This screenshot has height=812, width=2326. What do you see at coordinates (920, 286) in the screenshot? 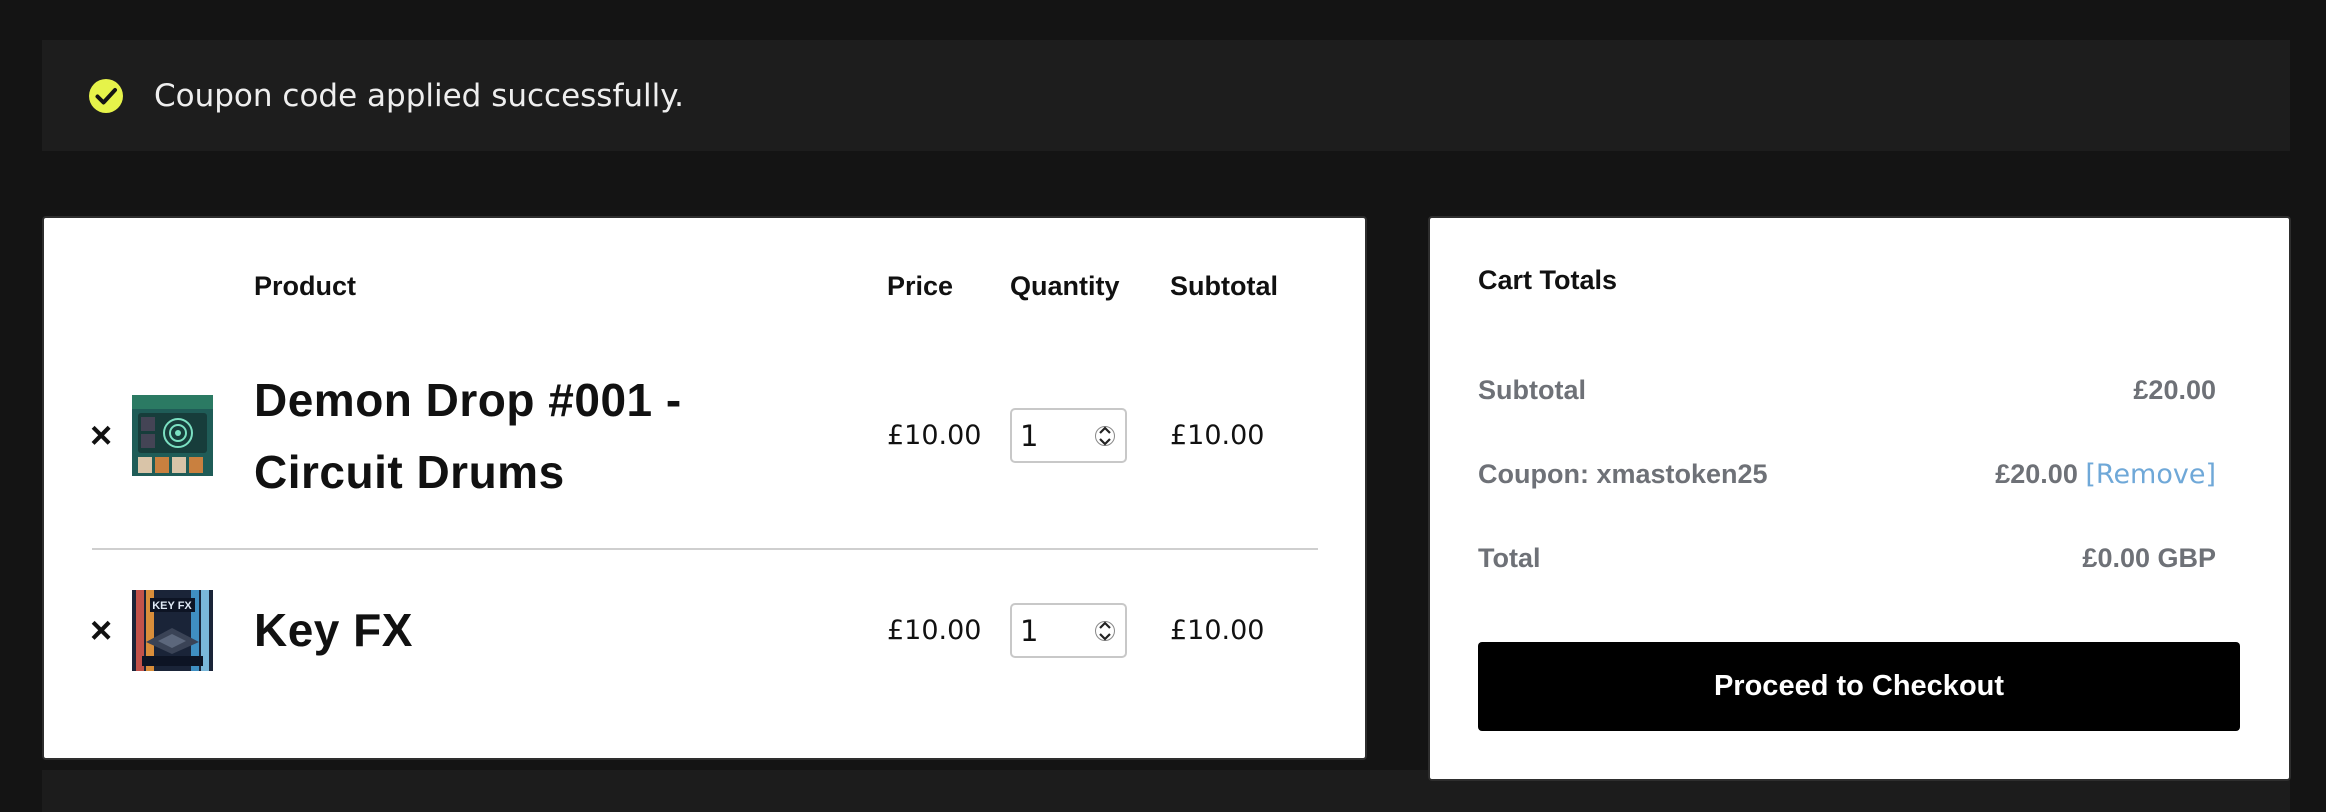
I see `column-header-price: Price` at bounding box center [920, 286].